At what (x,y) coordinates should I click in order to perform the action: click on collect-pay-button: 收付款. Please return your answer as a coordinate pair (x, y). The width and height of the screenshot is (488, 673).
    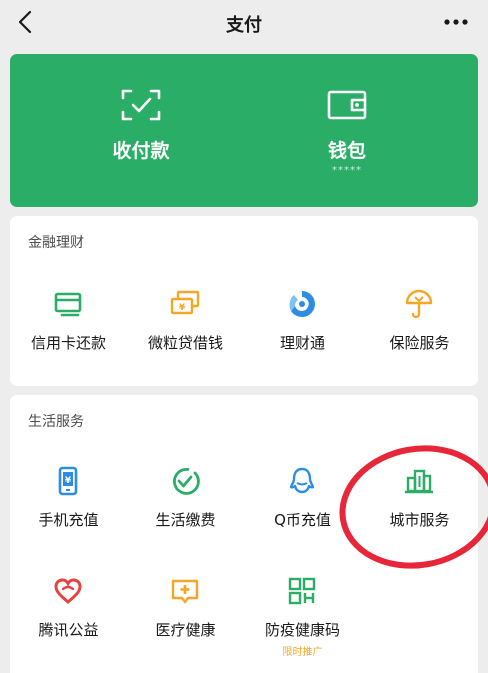
    Looking at the image, I should click on (141, 130).